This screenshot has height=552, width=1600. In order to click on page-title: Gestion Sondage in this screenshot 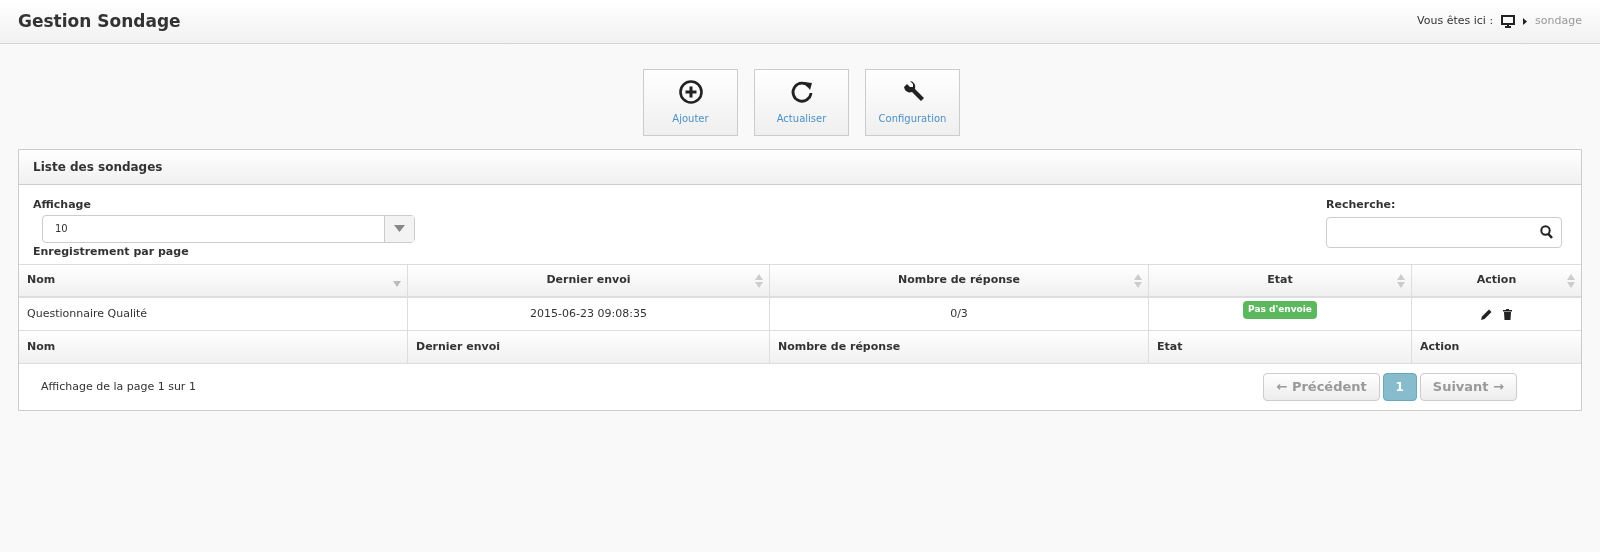, I will do `click(99, 21)`.